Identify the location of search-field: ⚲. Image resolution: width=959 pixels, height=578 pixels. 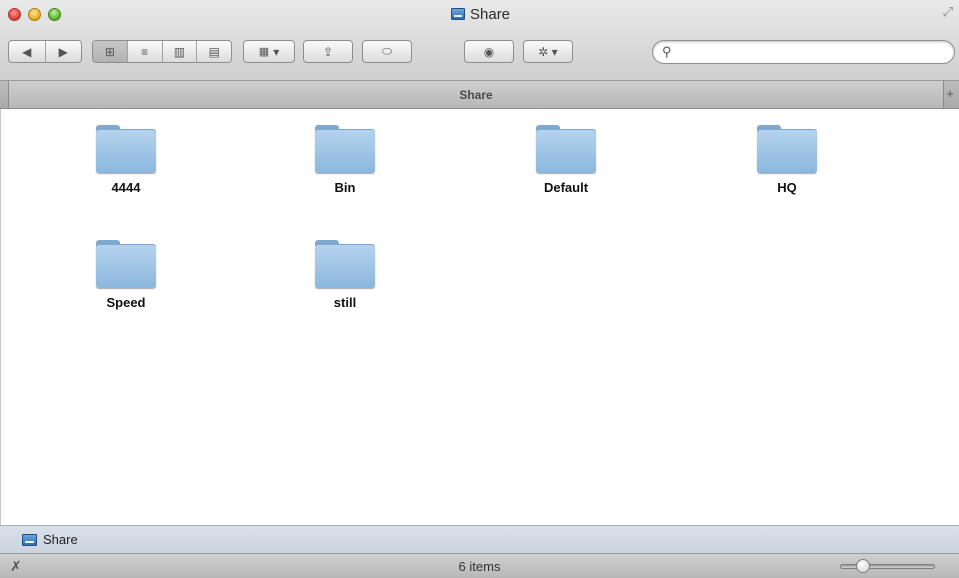
(803, 52).